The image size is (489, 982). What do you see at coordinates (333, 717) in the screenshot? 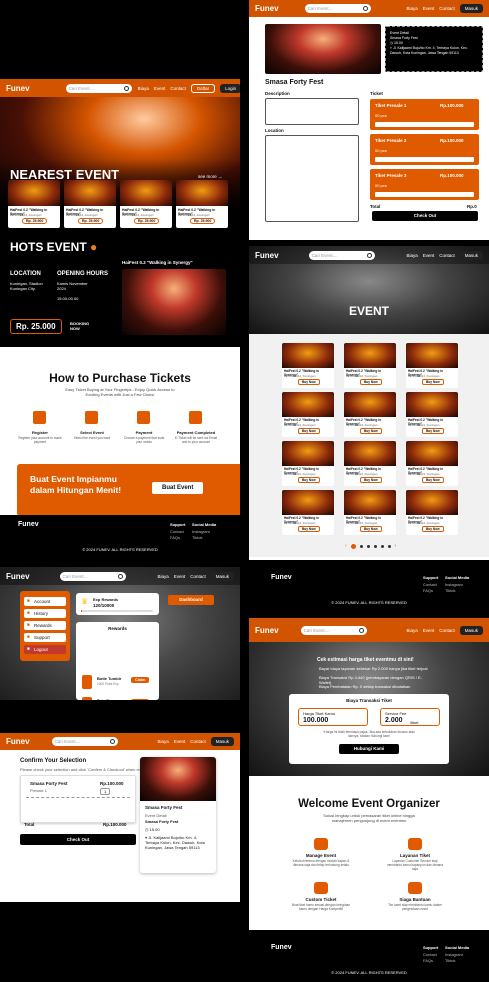
I see `ticket-price-input: Harga Tiket Kamu 100.000` at bounding box center [333, 717].